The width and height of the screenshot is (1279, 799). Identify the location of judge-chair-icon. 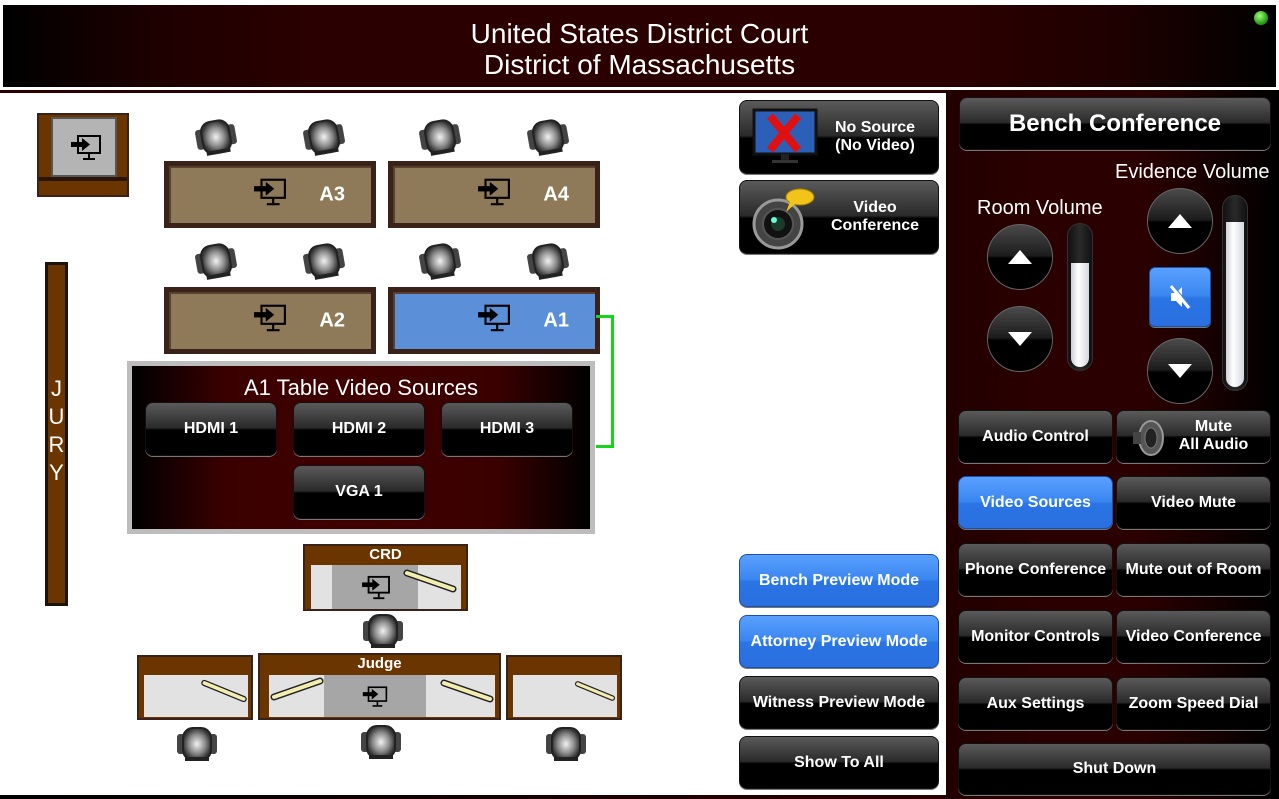
(381, 742).